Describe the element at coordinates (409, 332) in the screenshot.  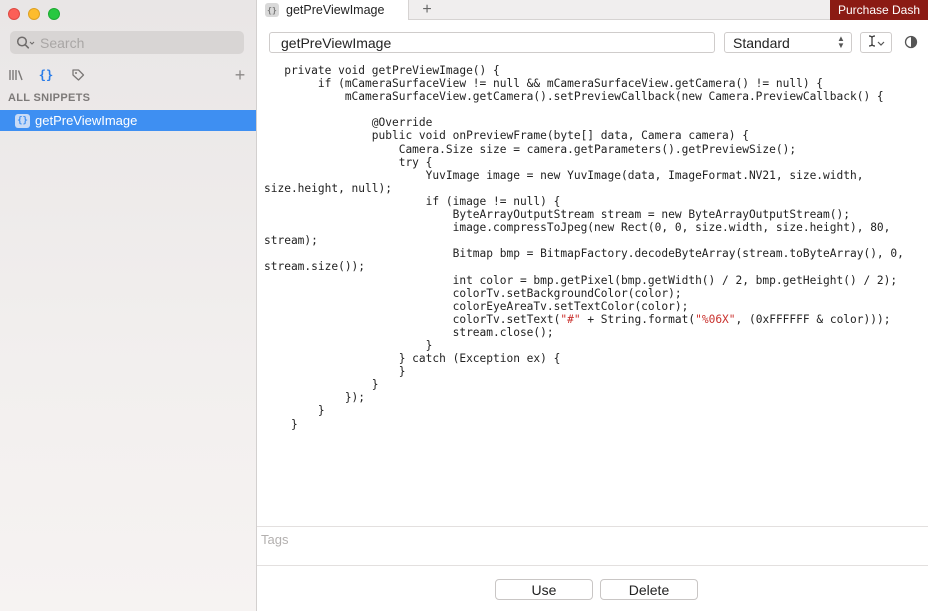
I see `code-line: stream.close();` at that location.